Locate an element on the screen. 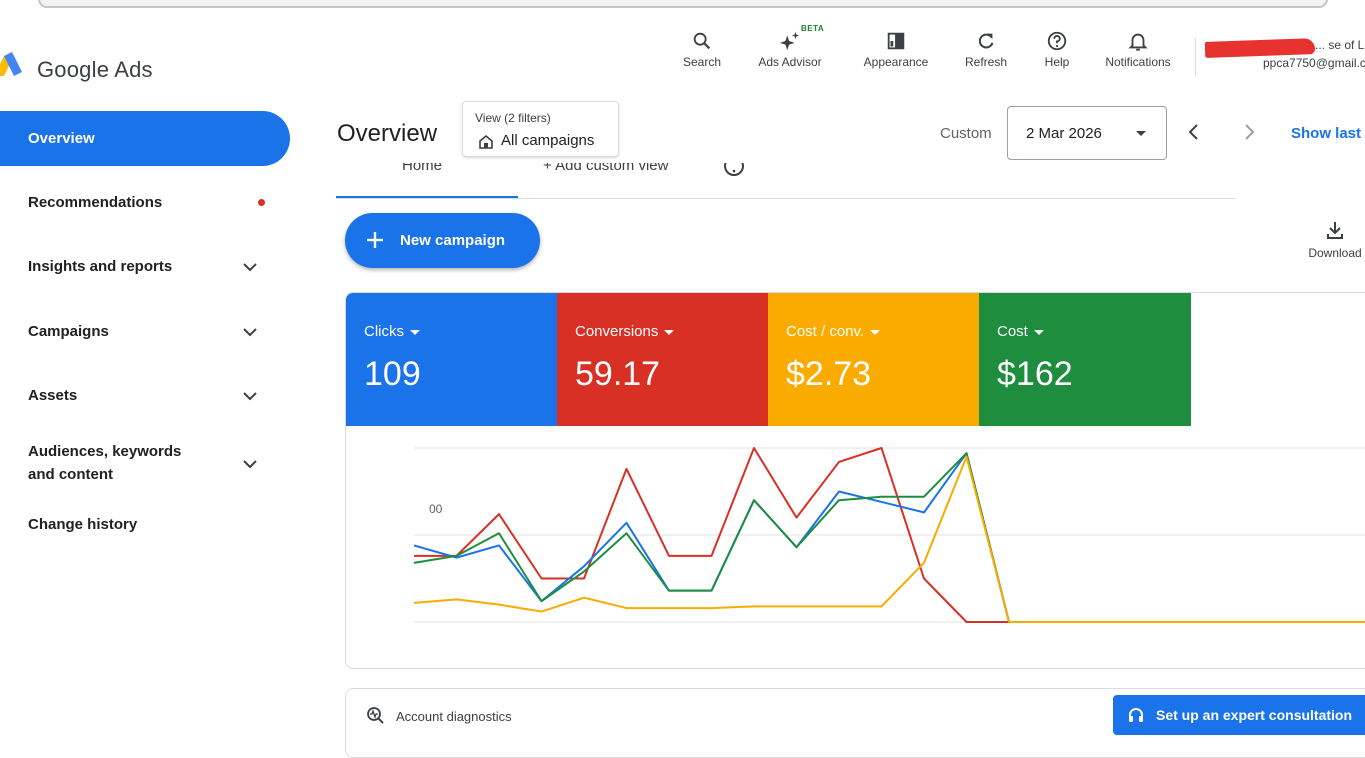  x-axis-tick-label: 00 is located at coordinates (436, 509).